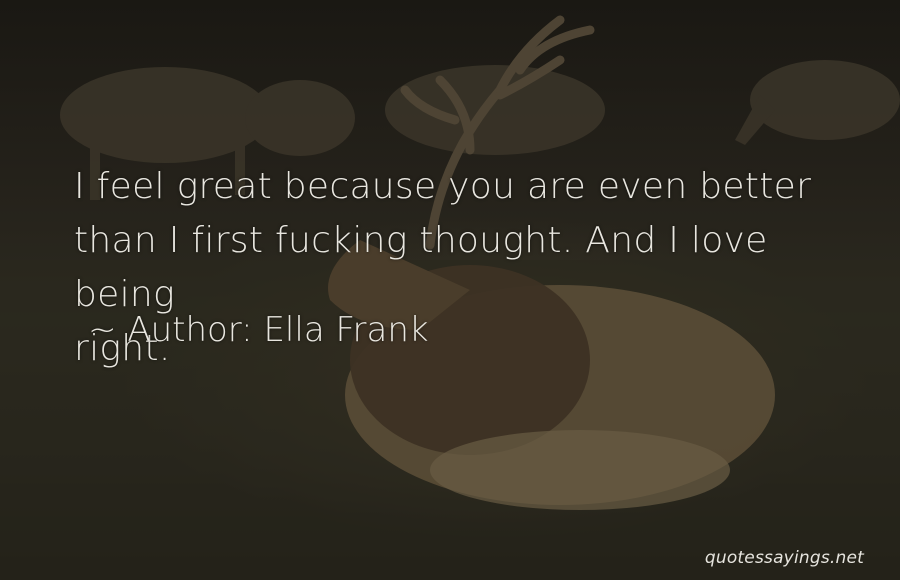  What do you see at coordinates (190, 330) in the screenshot?
I see `author-label: Author:` at bounding box center [190, 330].